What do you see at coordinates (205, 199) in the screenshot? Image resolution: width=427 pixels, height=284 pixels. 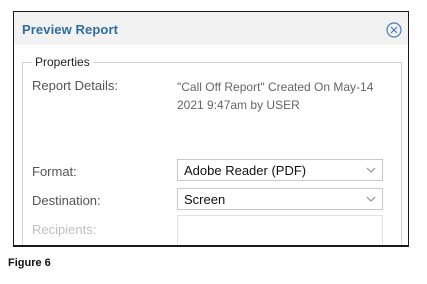 I see `destination-select-value: Screen` at bounding box center [205, 199].